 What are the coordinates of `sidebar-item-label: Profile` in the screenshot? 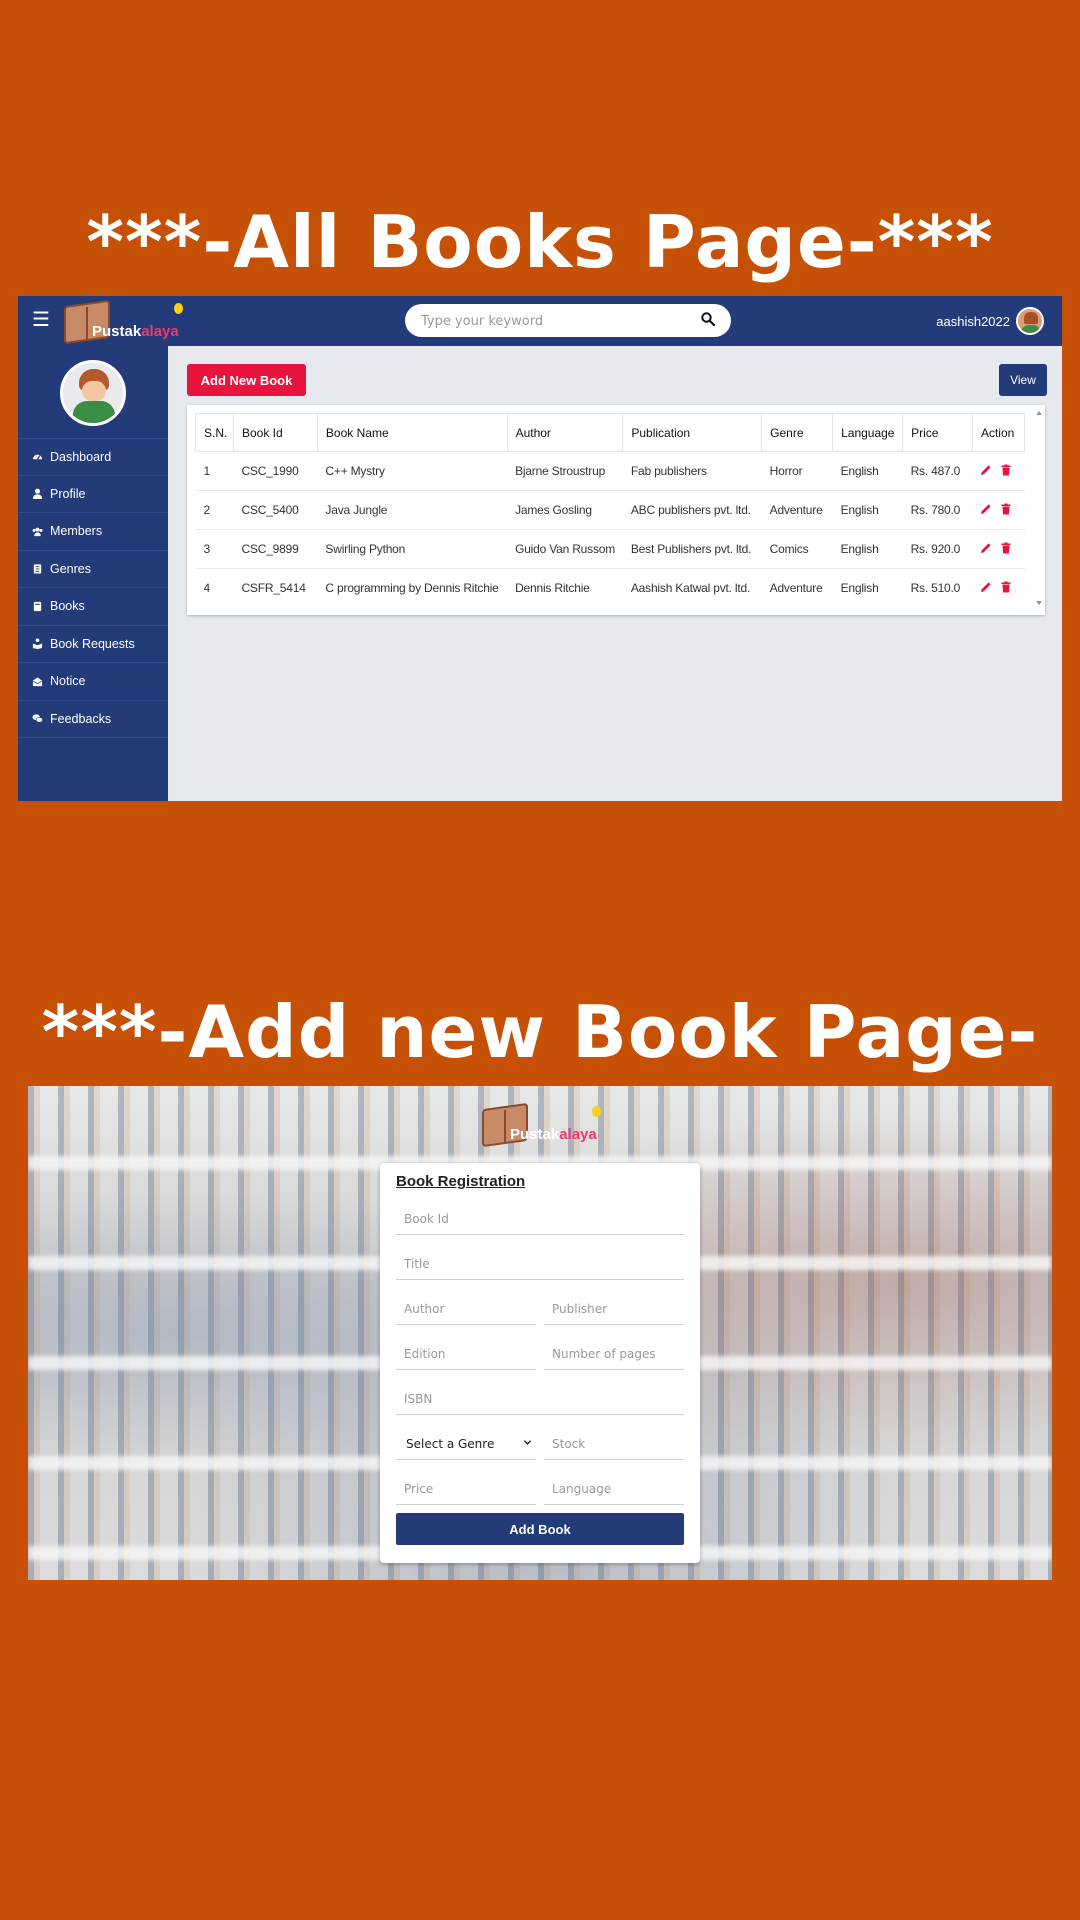 It's located at (68, 493).